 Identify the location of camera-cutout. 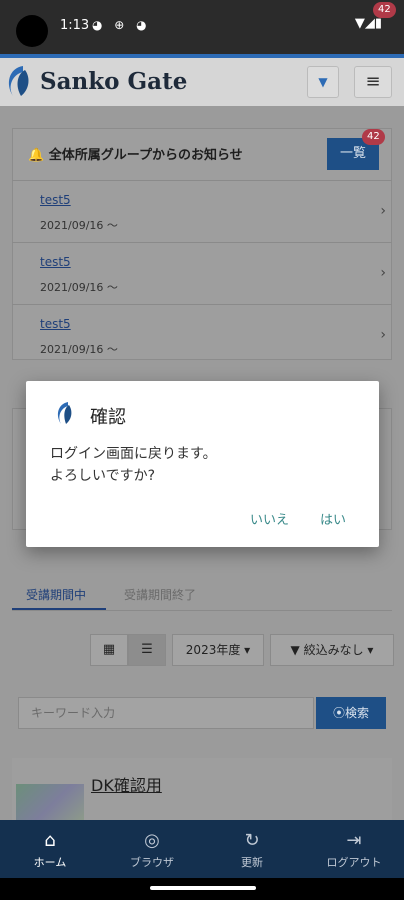
(32, 31).